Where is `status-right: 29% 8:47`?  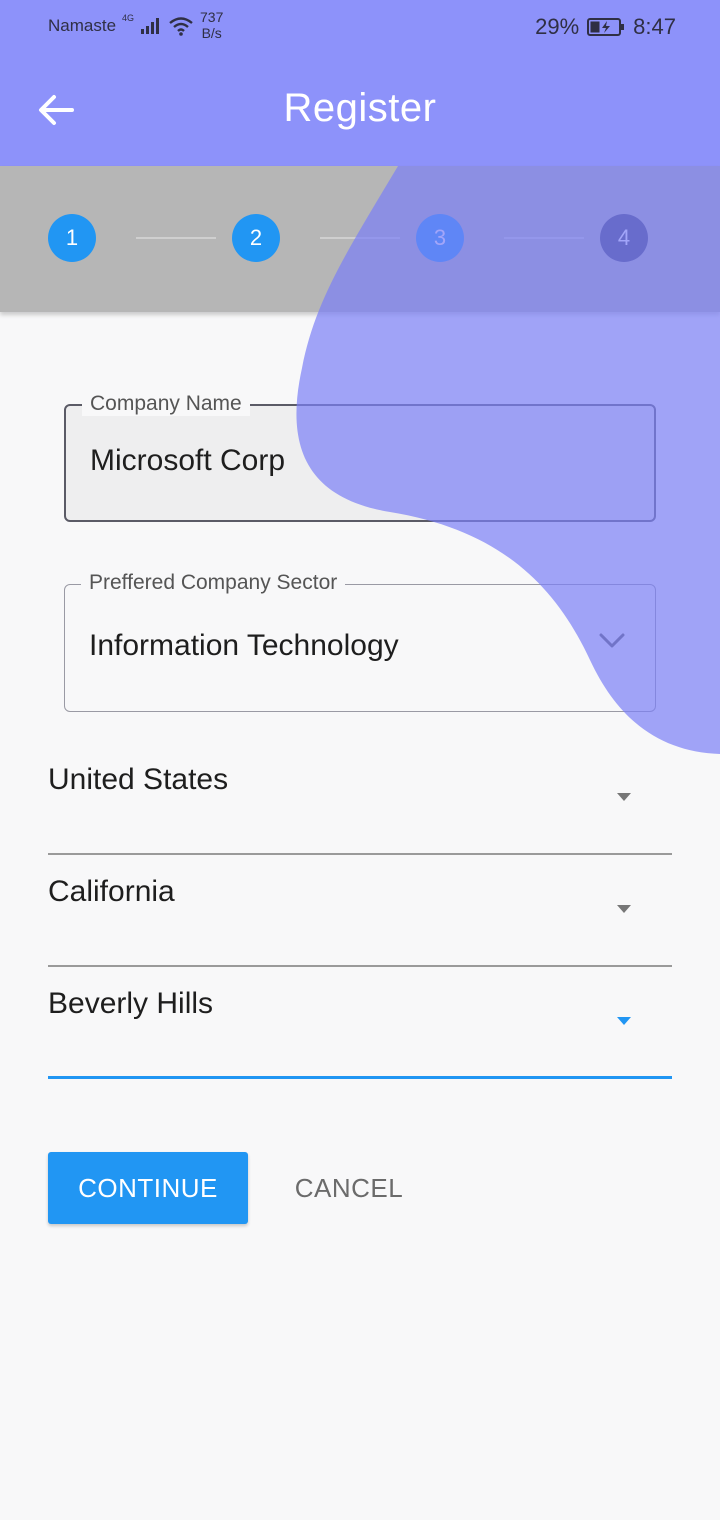
status-right: 29% 8:47 is located at coordinates (605, 27).